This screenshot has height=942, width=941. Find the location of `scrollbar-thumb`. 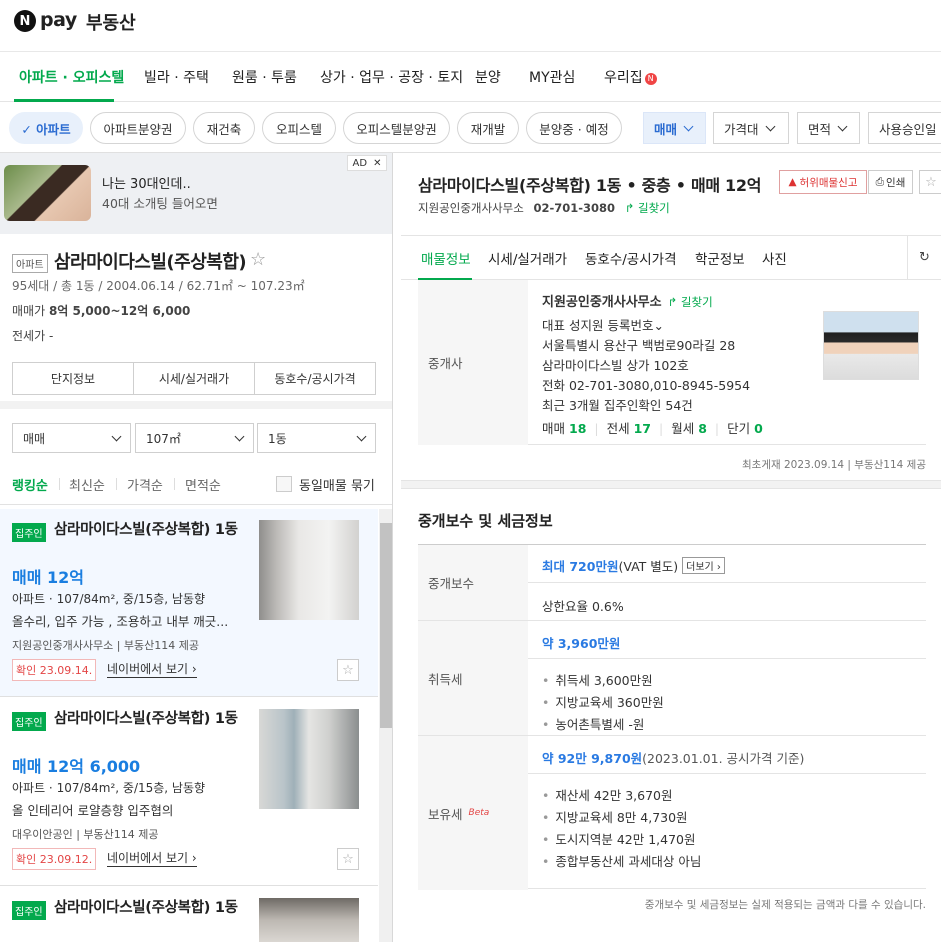

scrollbar-thumb is located at coordinates (386, 625).